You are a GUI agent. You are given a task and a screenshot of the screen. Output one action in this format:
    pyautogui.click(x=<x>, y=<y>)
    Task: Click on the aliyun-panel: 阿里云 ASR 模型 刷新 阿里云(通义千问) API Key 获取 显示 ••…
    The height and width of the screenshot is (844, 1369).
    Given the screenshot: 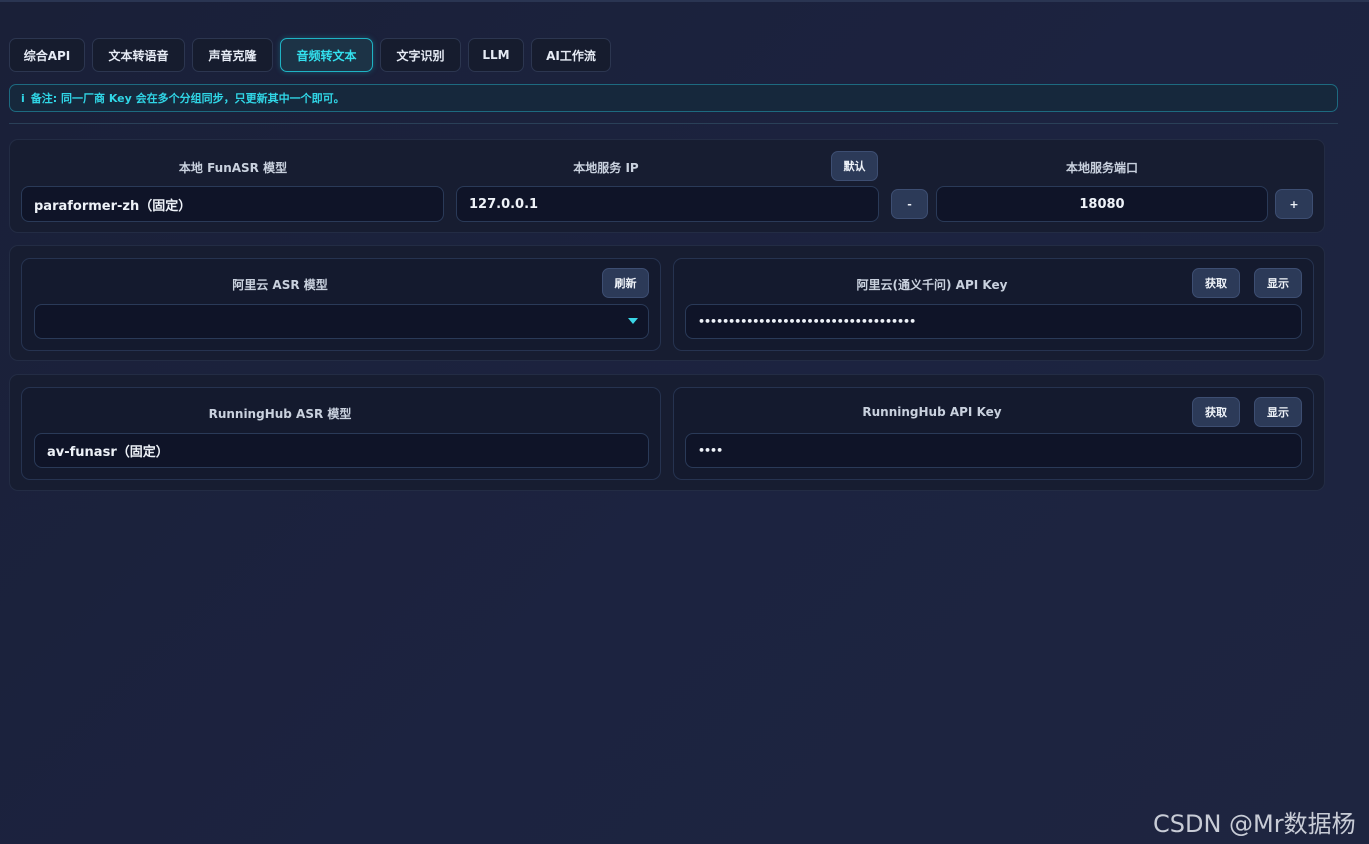 What is the action you would take?
    pyautogui.click(x=667, y=303)
    